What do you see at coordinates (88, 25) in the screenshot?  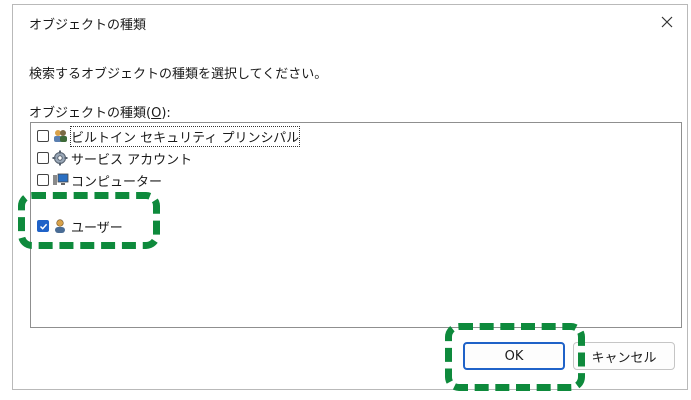 I see `dialog-title: オブジェクトの種類` at bounding box center [88, 25].